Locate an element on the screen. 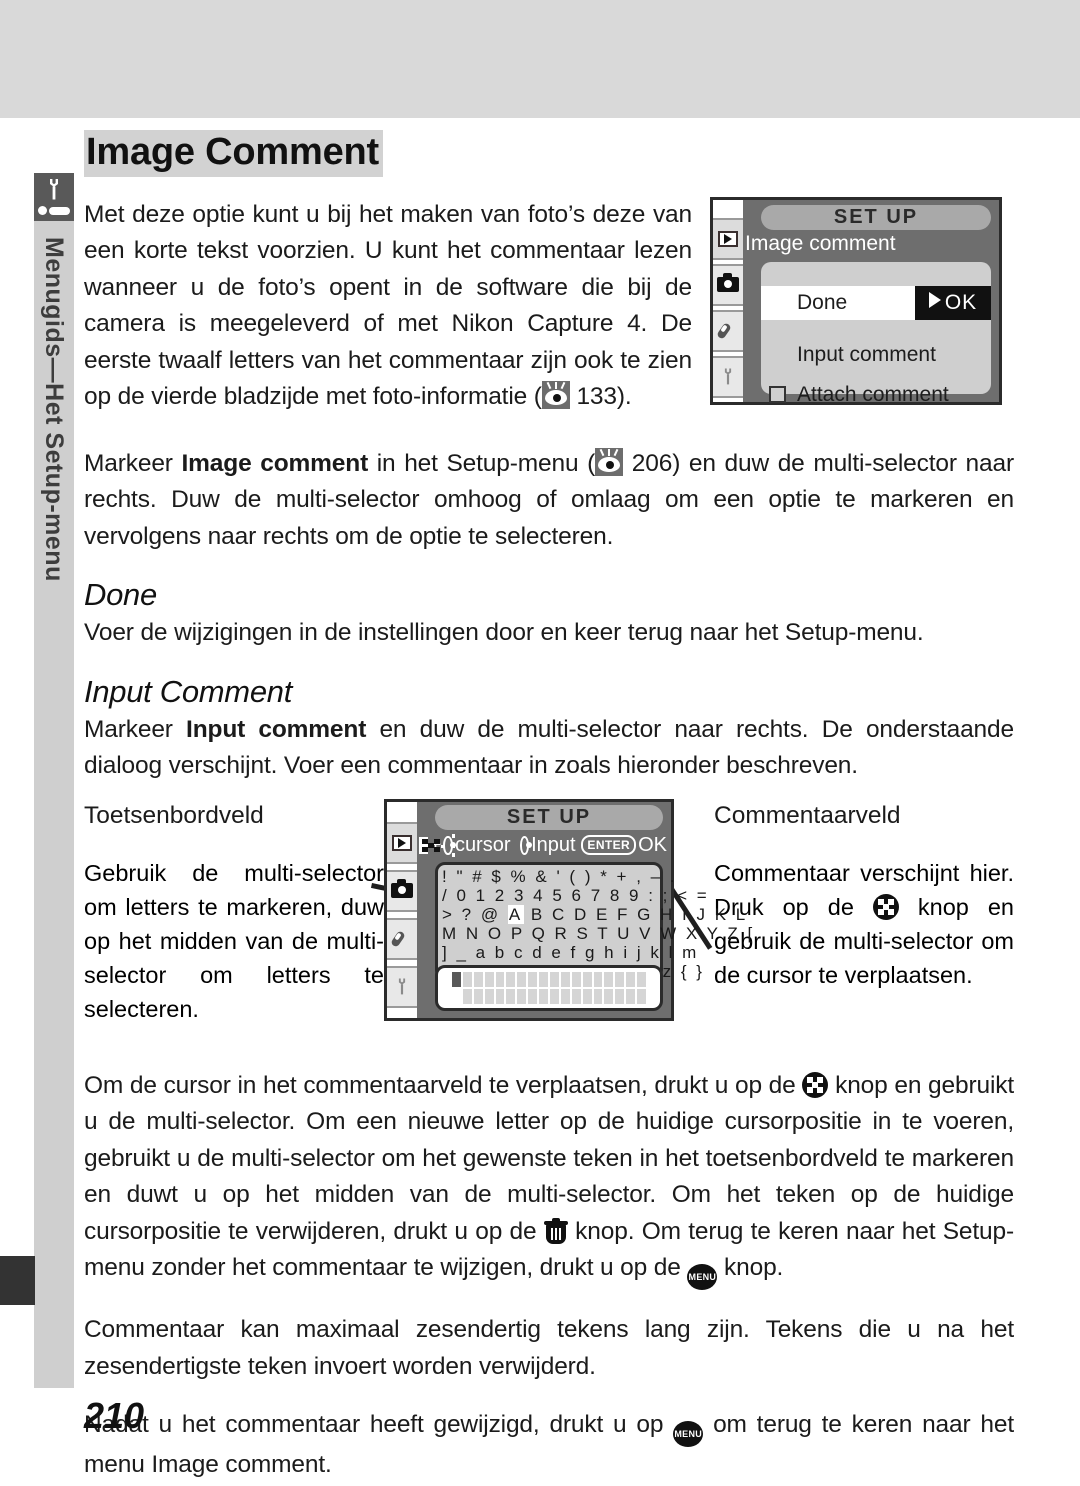 This screenshot has height=1486, width=1080. chapter-label: Menugids—Het Setup-menu is located at coordinates (54, 409).